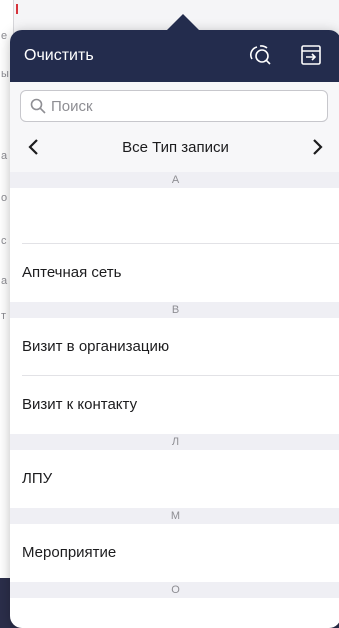  What do you see at coordinates (174, 216) in the screenshot?
I see `list-item` at bounding box center [174, 216].